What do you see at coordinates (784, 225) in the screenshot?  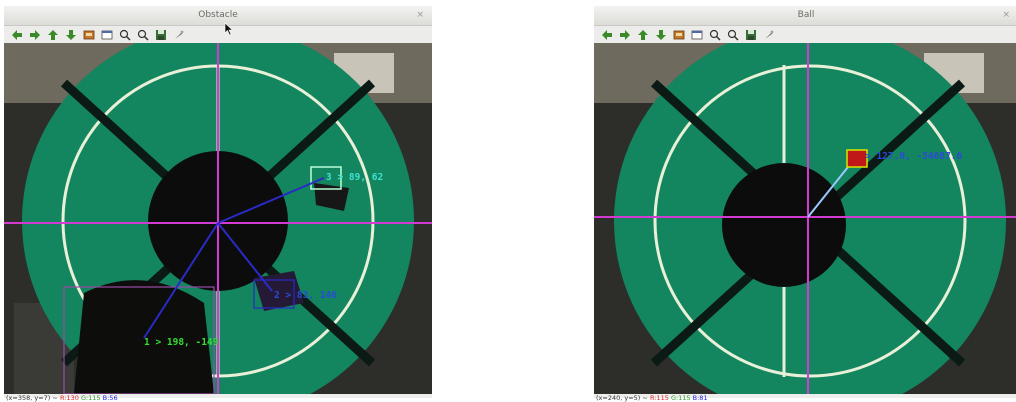 I see `robot-body` at bounding box center [784, 225].